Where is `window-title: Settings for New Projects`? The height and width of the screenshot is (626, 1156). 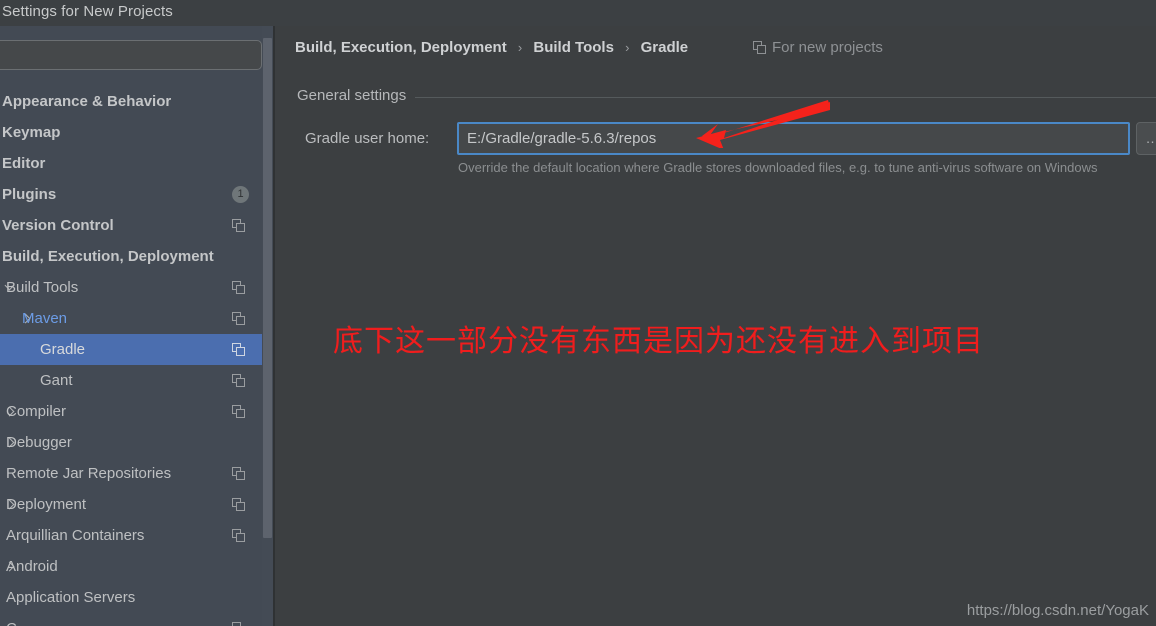 window-title: Settings for New Projects is located at coordinates (87, 11).